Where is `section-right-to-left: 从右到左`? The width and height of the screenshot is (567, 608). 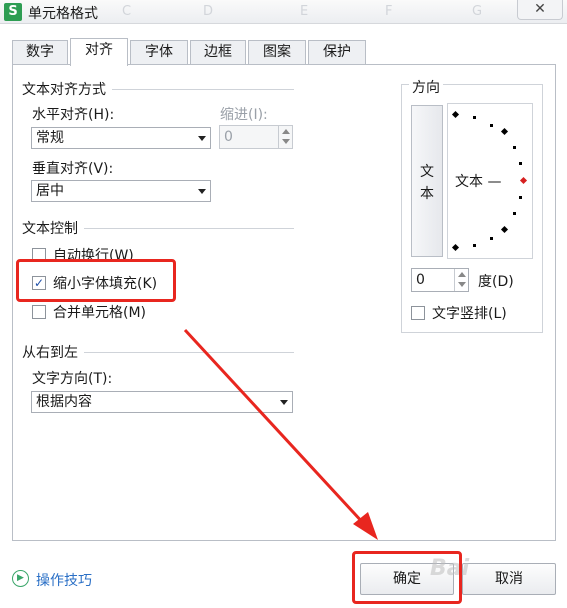
section-right-to-left: 从右到左 is located at coordinates (53, 352).